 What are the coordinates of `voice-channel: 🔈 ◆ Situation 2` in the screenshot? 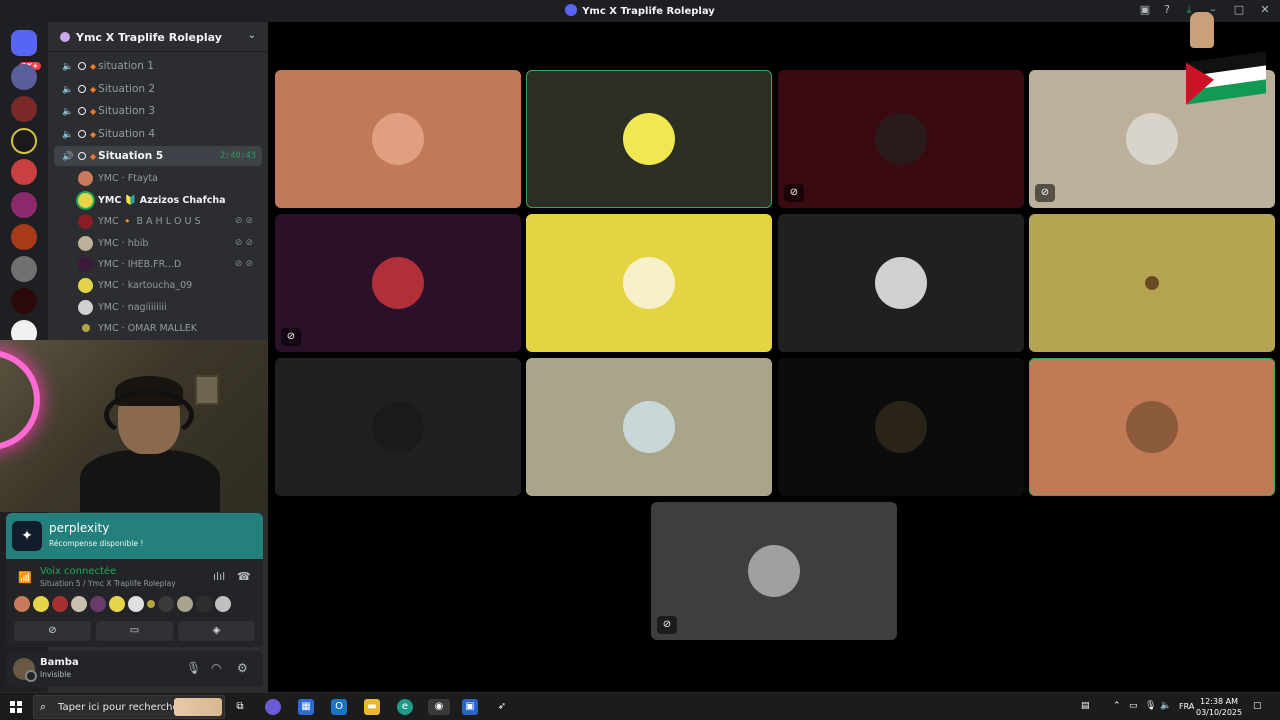 It's located at (158, 89).